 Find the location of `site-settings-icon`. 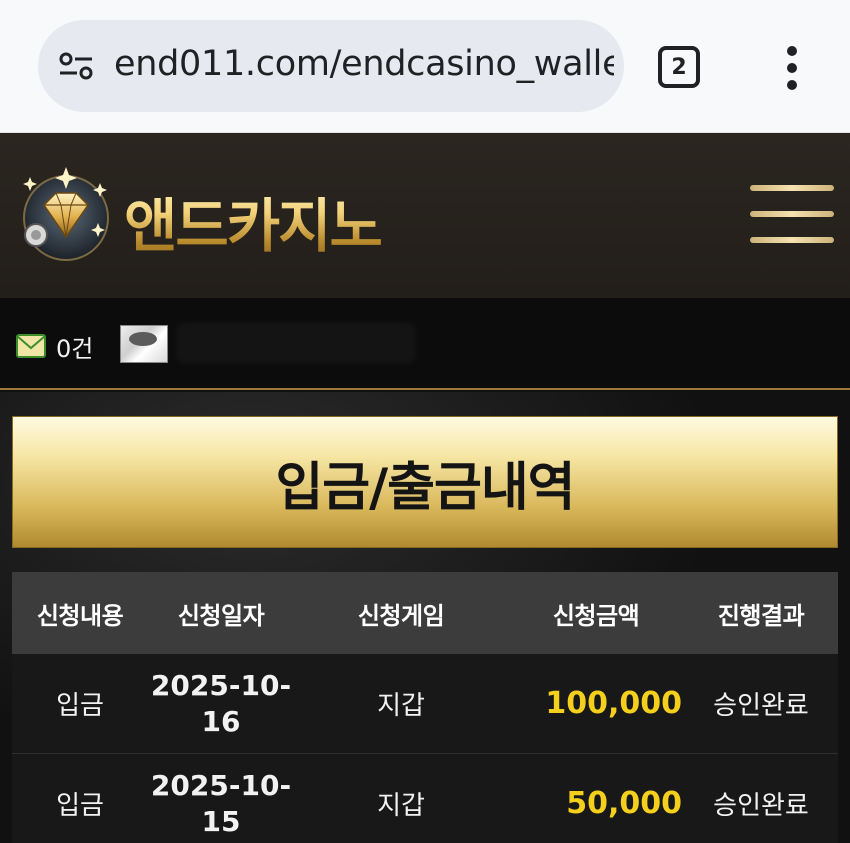

site-settings-icon is located at coordinates (76, 66).